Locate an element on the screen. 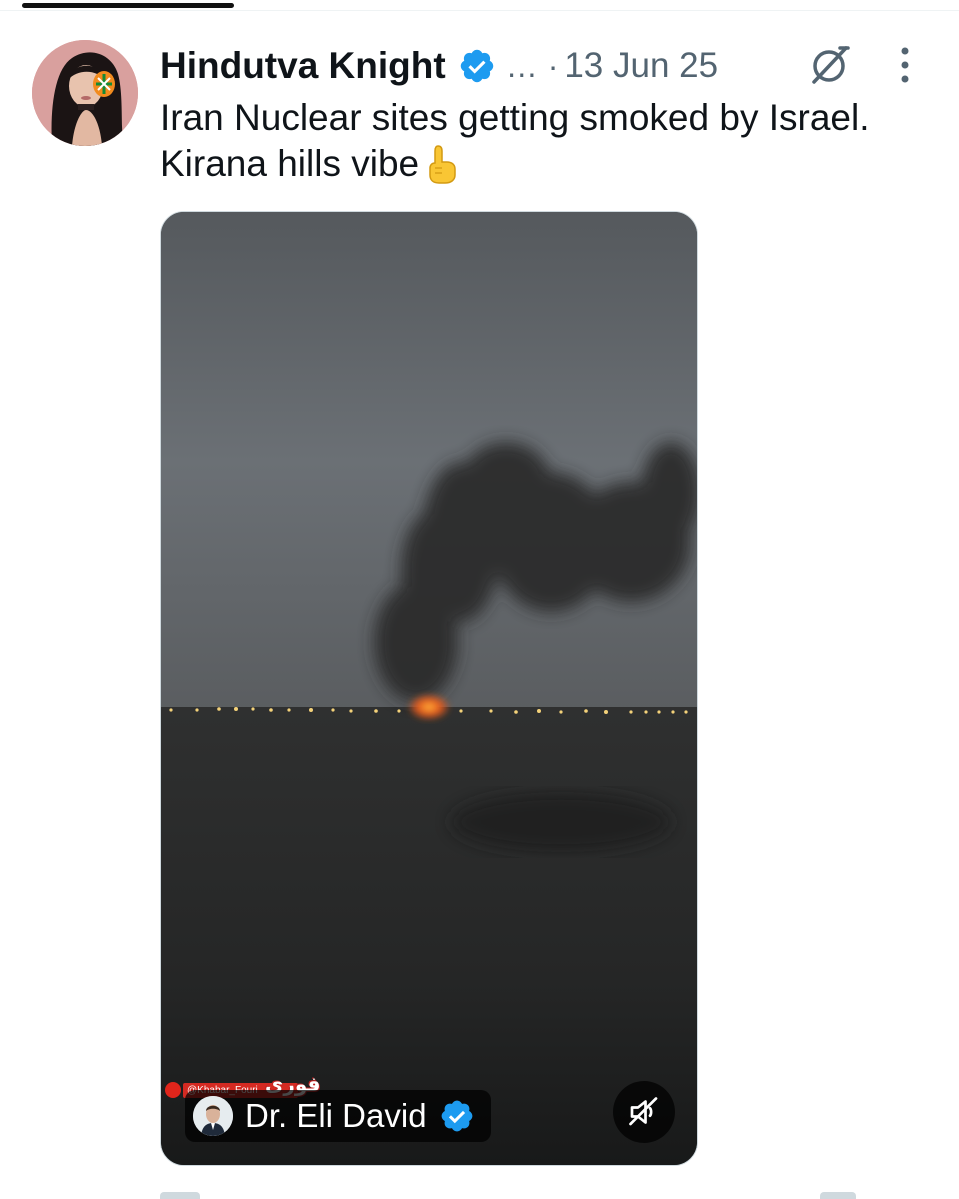 This screenshot has height=1199, width=959. speaker-muted-icon is located at coordinates (643, 1111).